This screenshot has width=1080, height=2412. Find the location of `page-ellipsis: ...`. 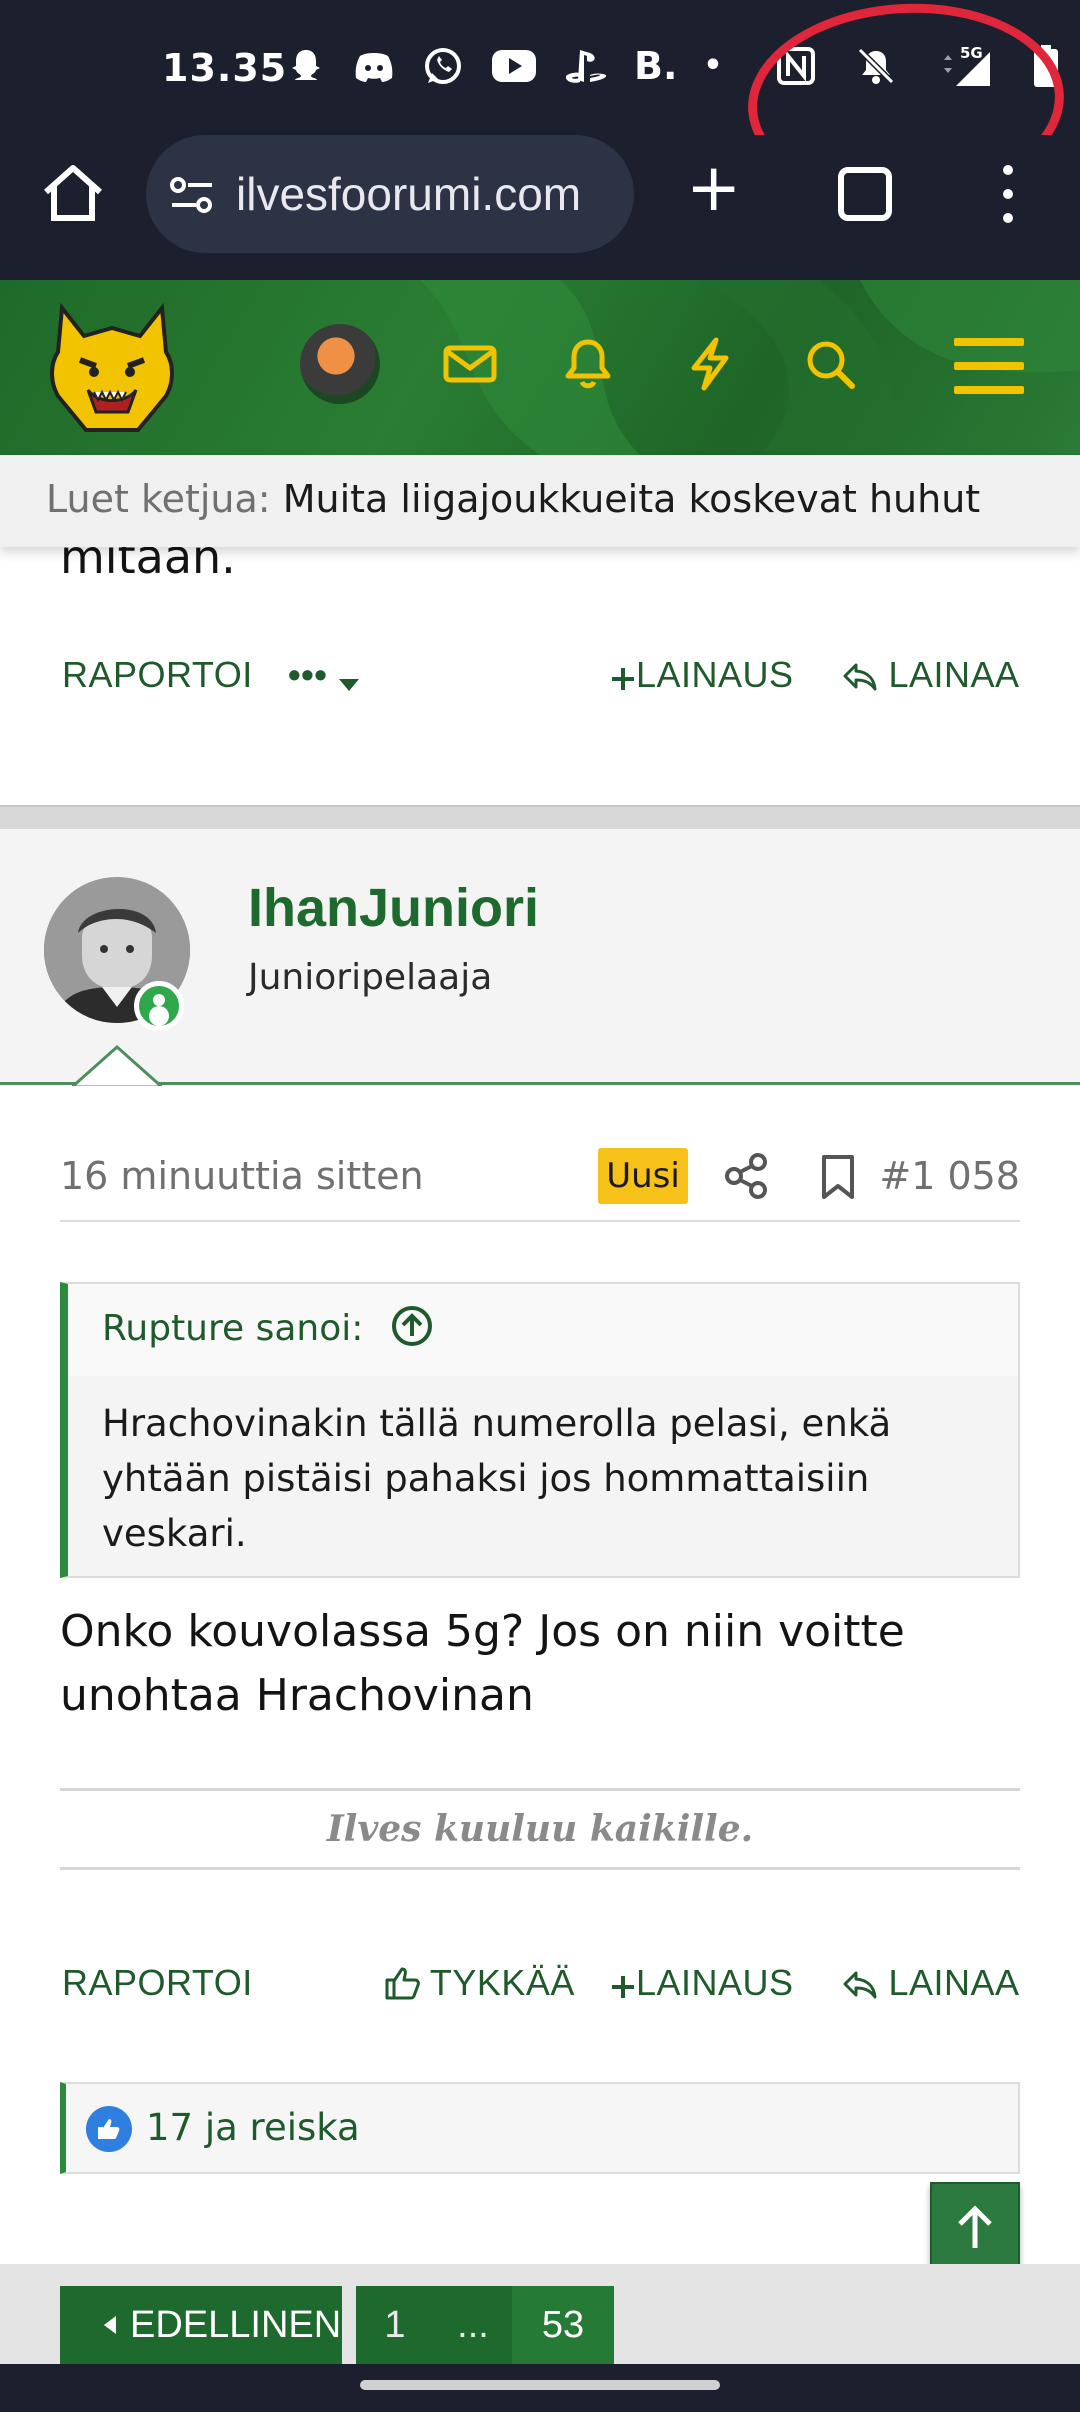

page-ellipsis: ... is located at coordinates (473, 2325).